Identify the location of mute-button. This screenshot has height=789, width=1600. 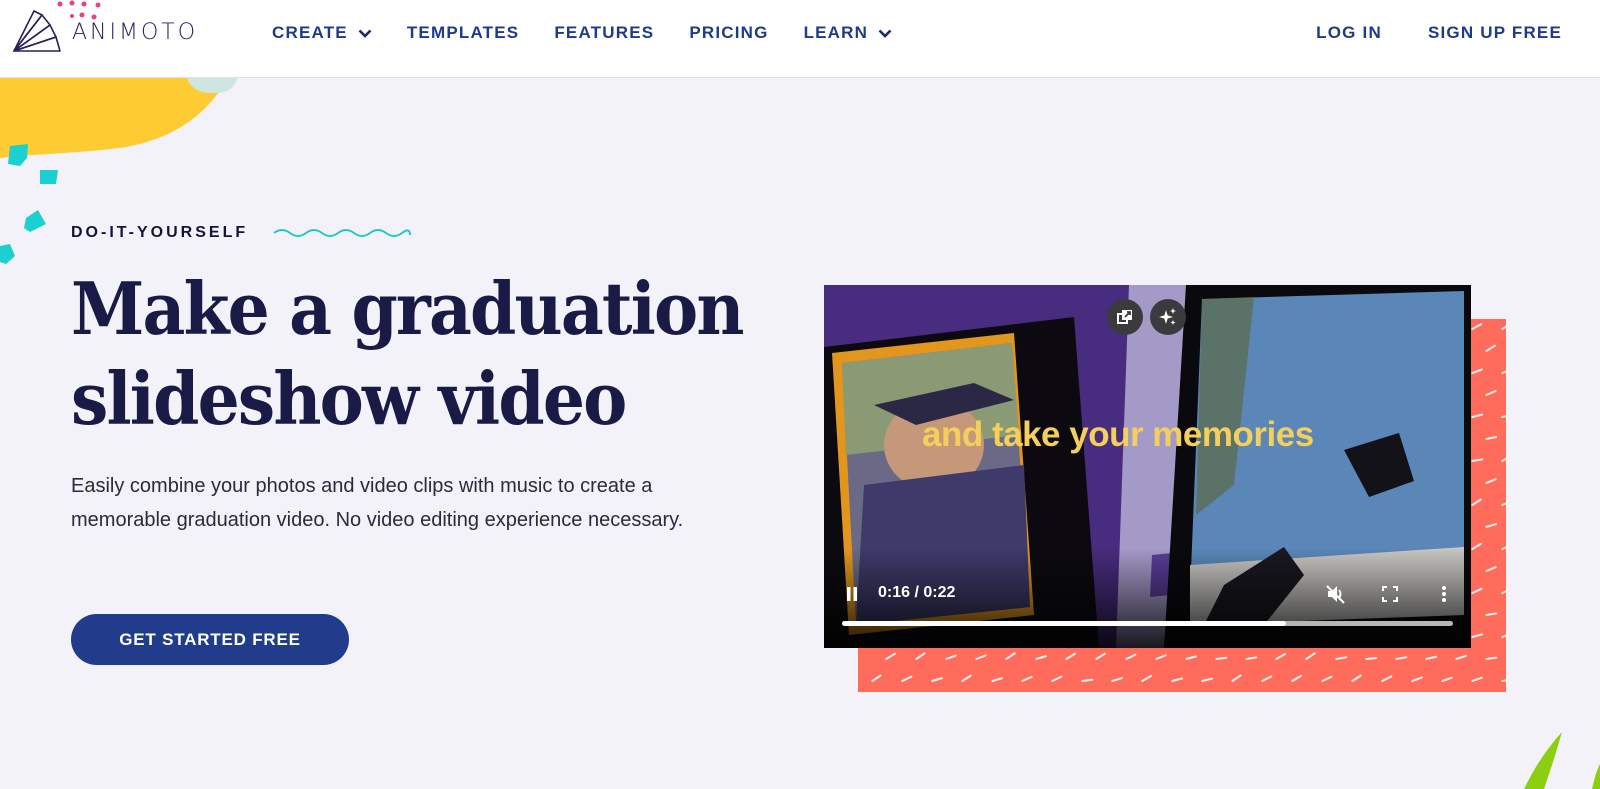
(1336, 594).